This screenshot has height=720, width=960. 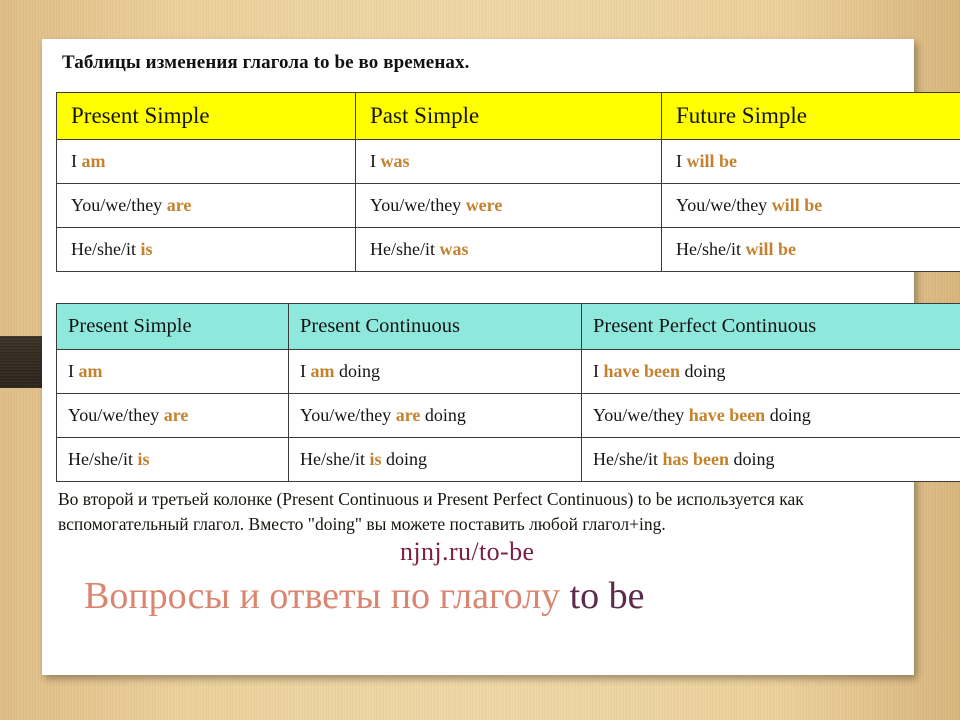 I want to click on column-header-past-simple: Past Simple, so click(x=508, y=116).